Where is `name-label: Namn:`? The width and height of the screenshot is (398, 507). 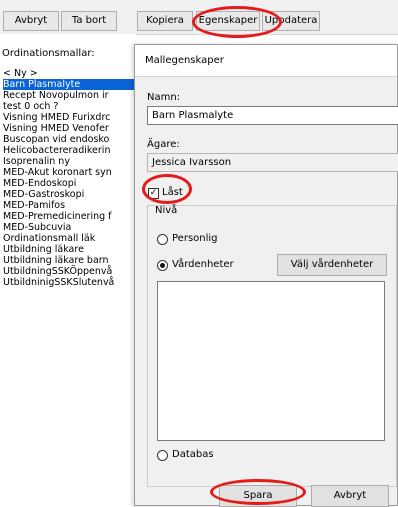 name-label: Namn: is located at coordinates (164, 97).